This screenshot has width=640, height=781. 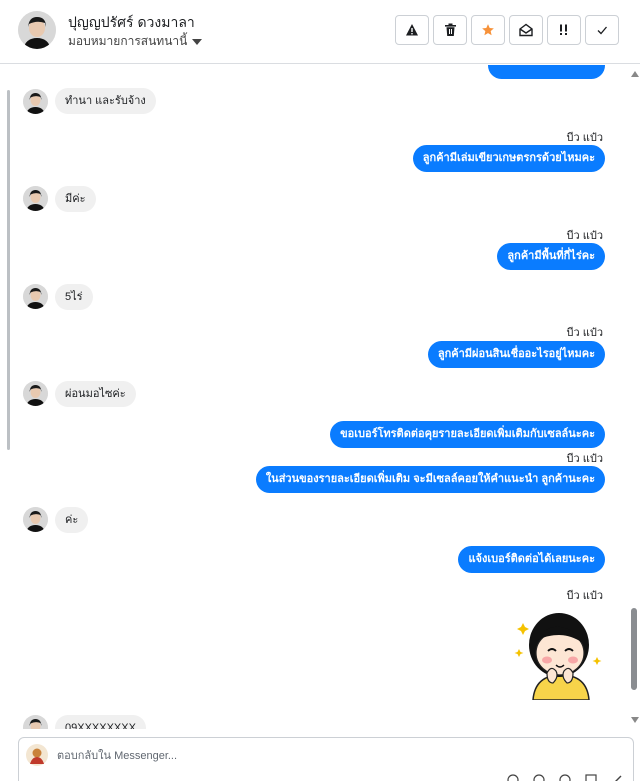 I want to click on attach-icon, so click(x=513, y=777).